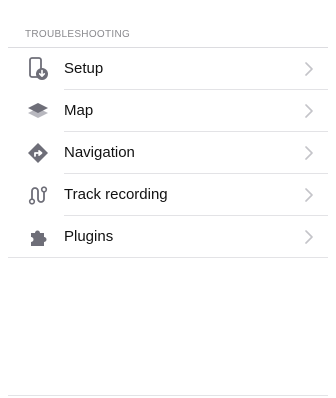  What do you see at coordinates (168, 69) in the screenshot?
I see `list-item-setup: Setup` at bounding box center [168, 69].